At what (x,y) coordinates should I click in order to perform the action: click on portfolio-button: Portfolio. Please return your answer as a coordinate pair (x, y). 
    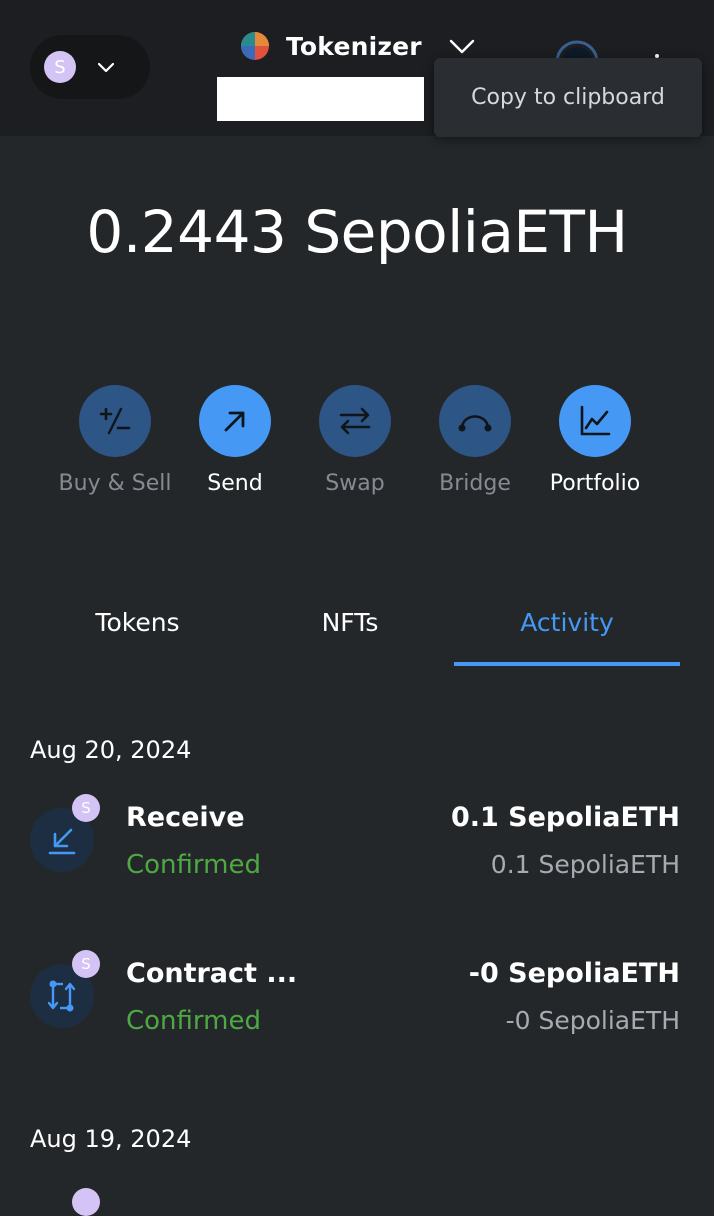
    Looking at the image, I should click on (595, 440).